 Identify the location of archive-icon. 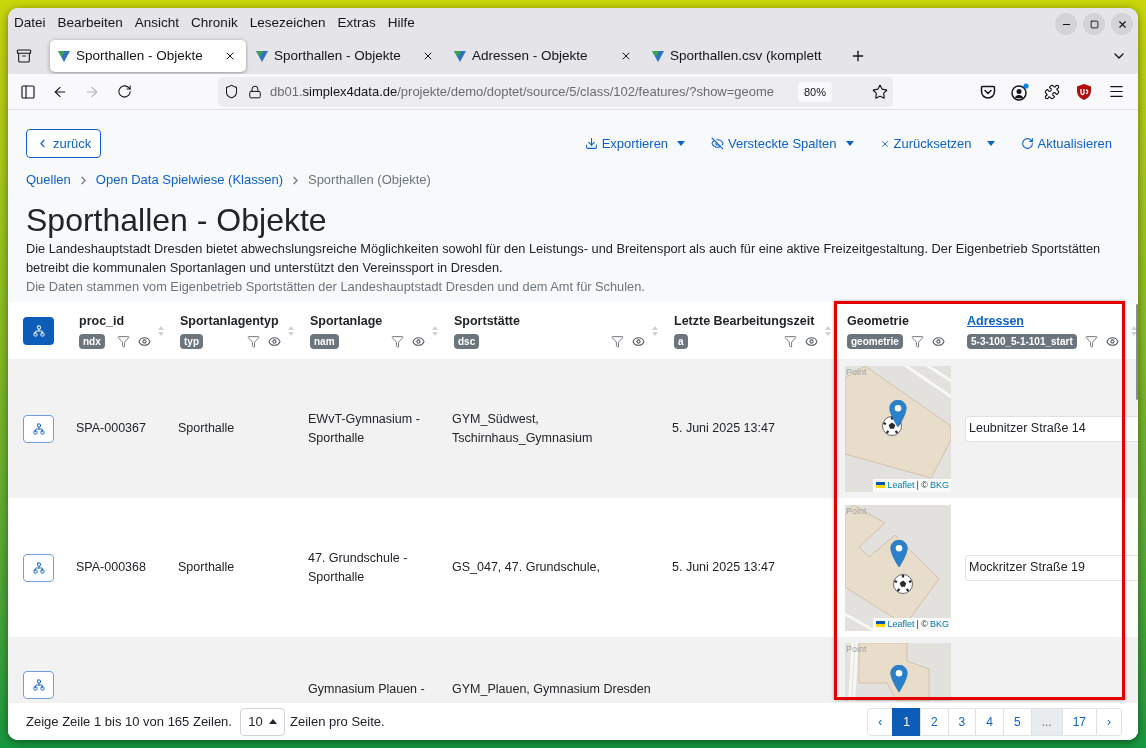
(24, 56).